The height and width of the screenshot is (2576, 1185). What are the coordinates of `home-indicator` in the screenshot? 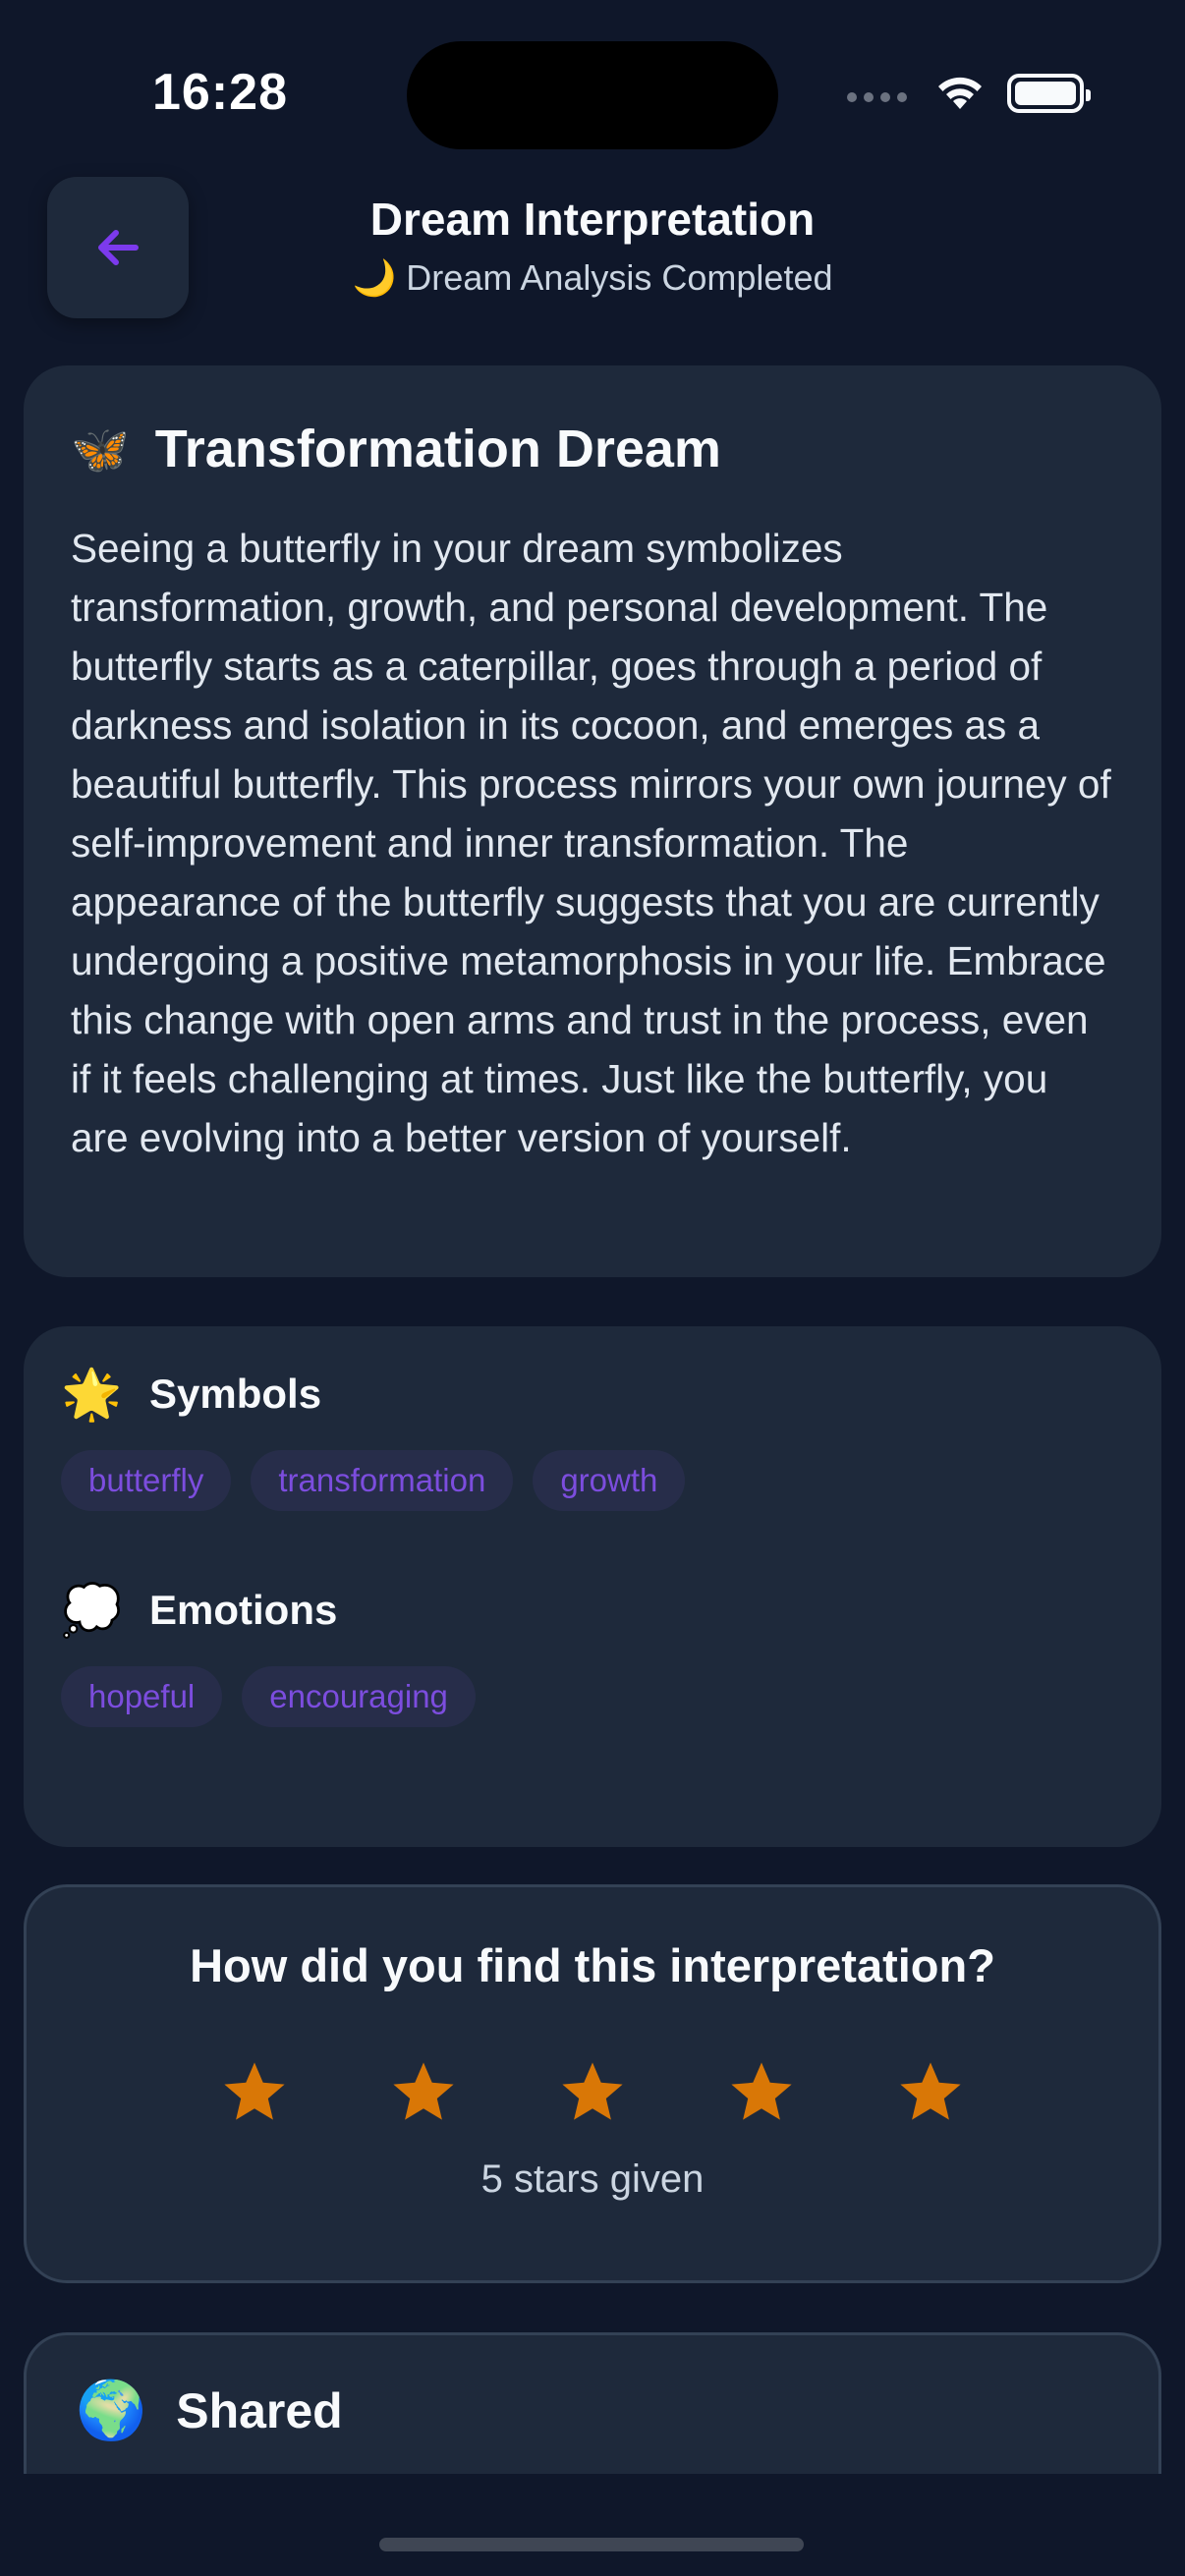 It's located at (592, 2544).